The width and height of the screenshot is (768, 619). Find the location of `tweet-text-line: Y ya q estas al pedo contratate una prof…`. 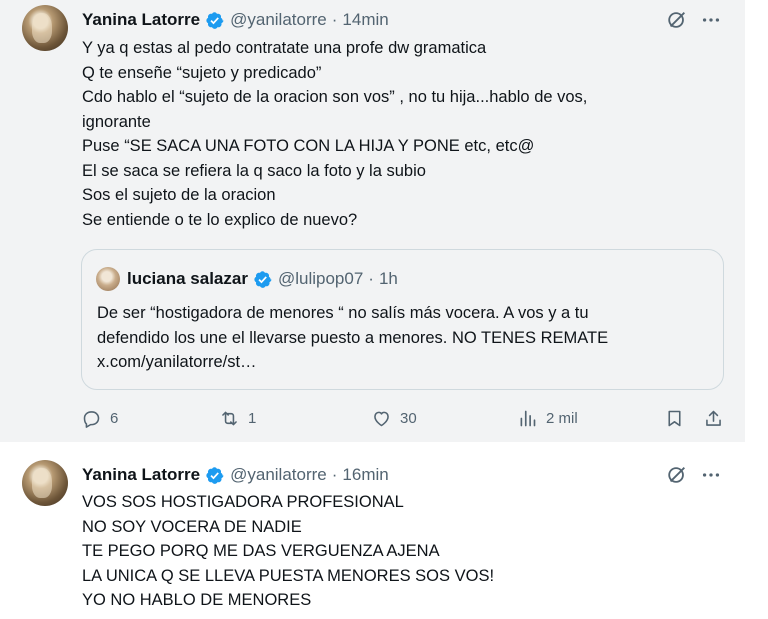

tweet-text-line: Y ya q estas al pedo contratate una prof… is located at coordinates (284, 48).